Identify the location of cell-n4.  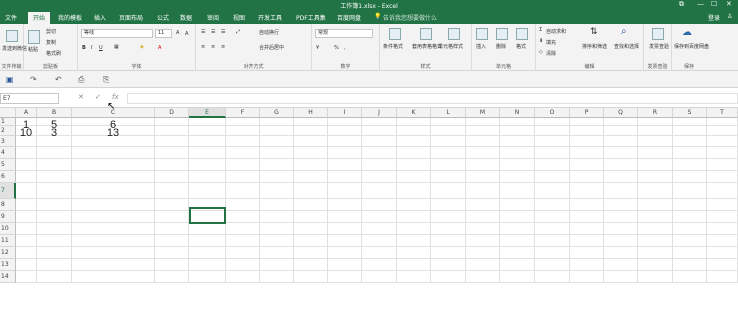
(517, 153).